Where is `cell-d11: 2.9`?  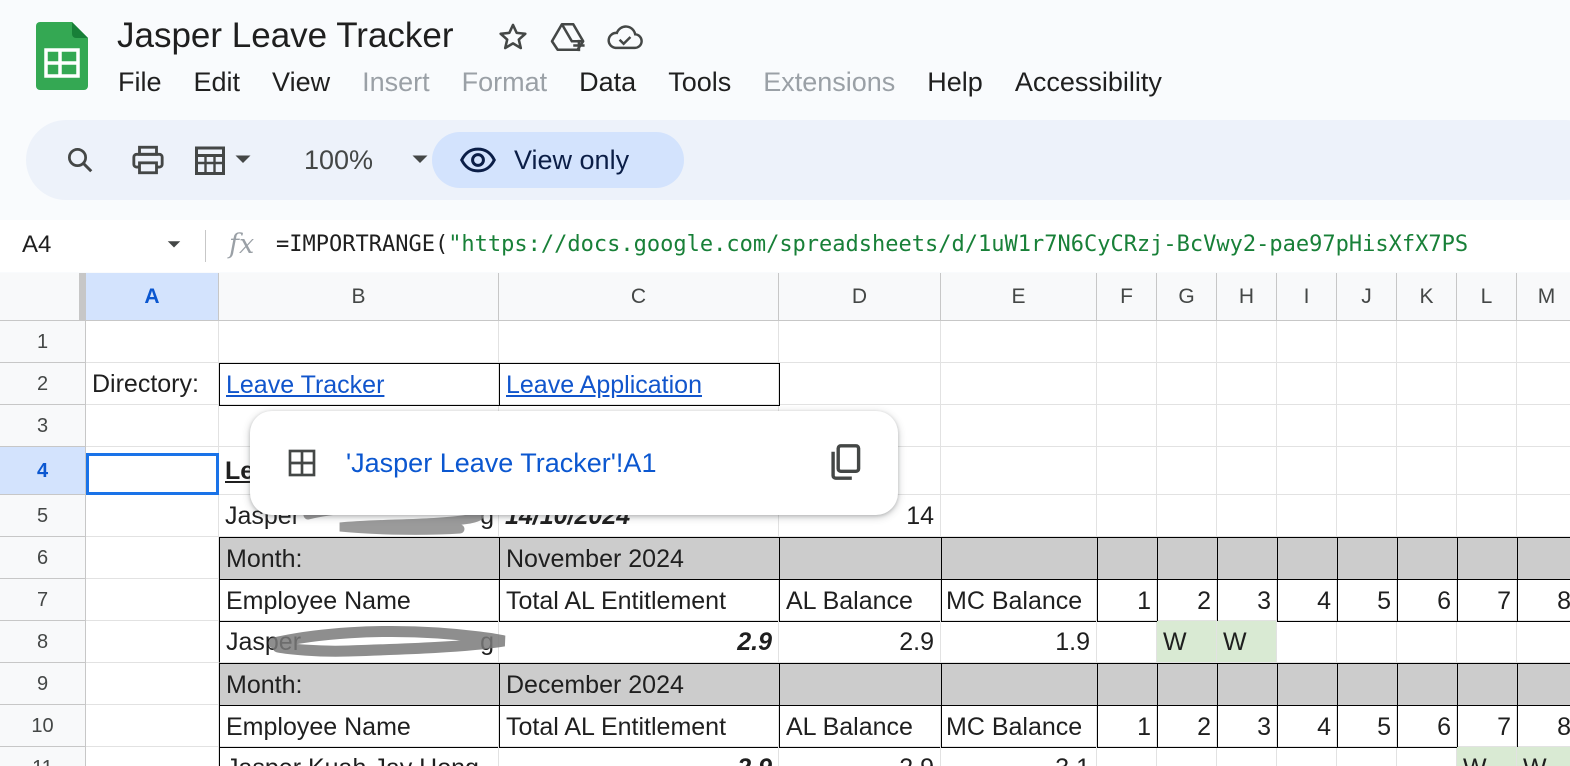
cell-d11: 2.9 is located at coordinates (860, 756).